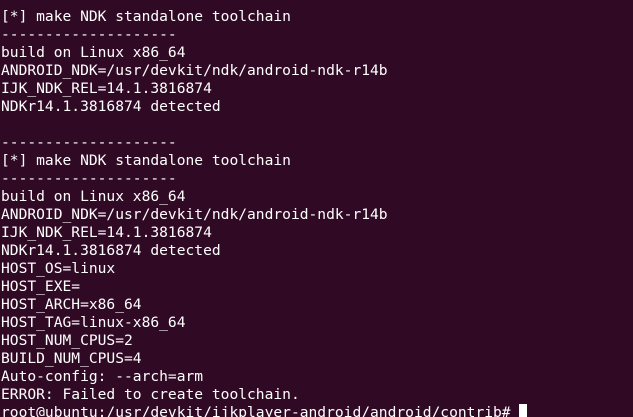  Describe the element at coordinates (523, 410) in the screenshot. I see `text-cursor` at that location.